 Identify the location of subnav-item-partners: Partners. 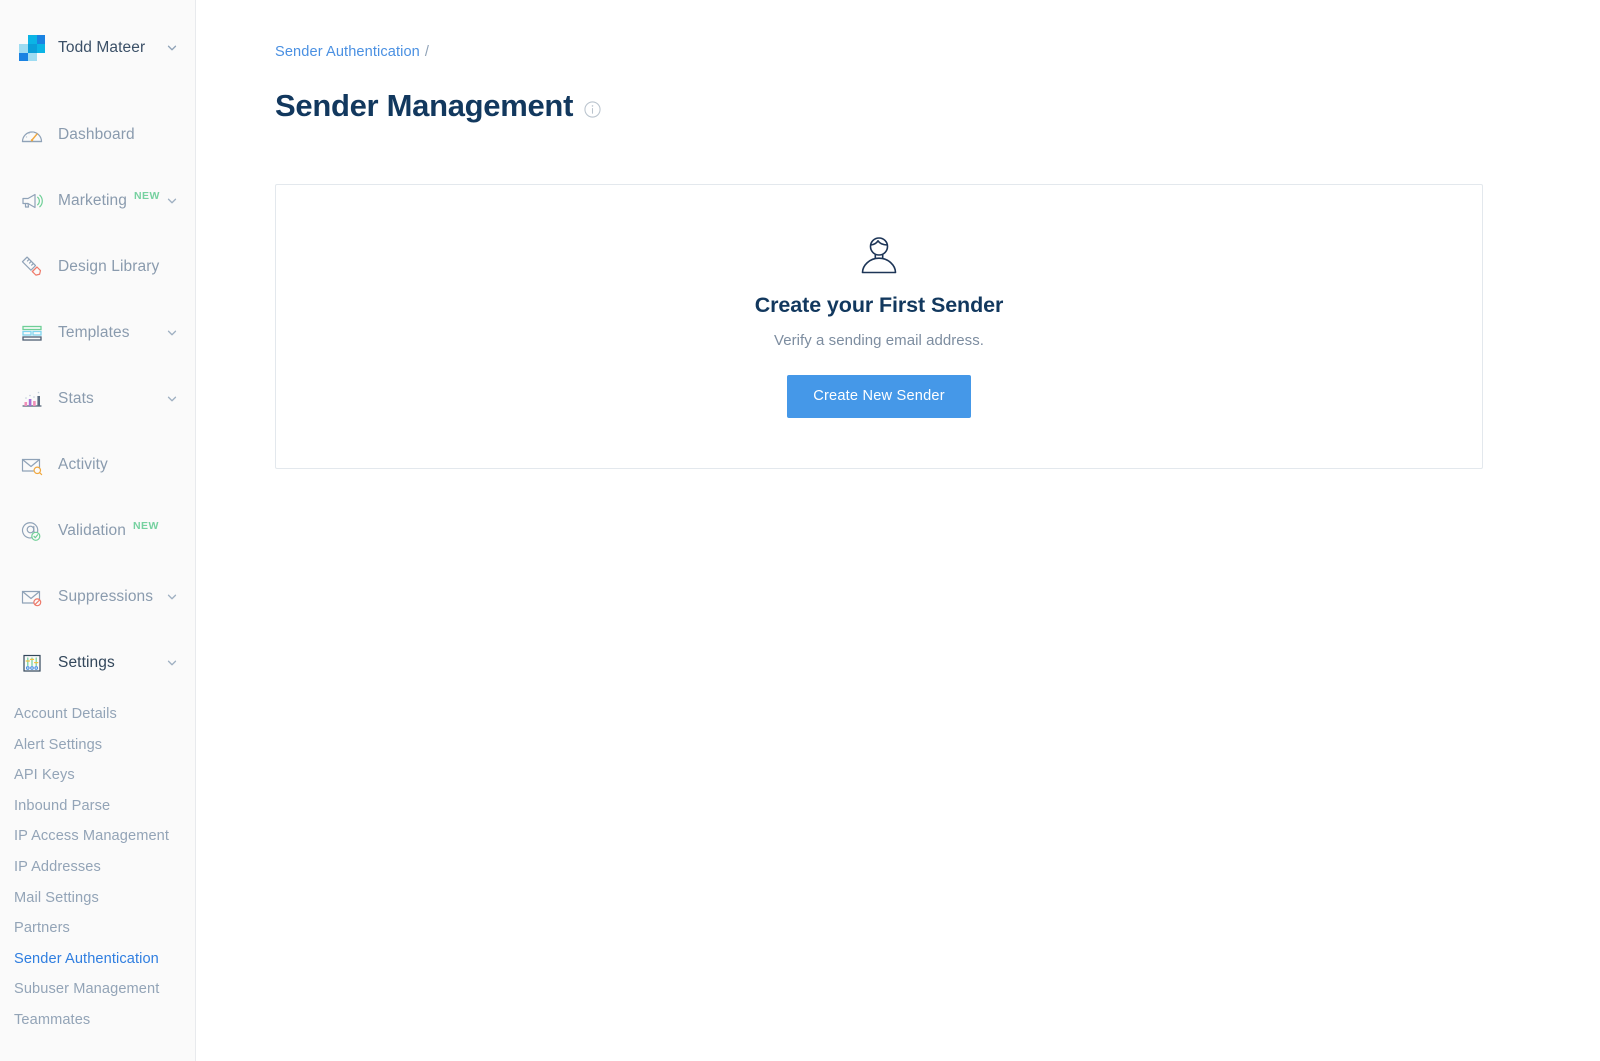
(97, 928).